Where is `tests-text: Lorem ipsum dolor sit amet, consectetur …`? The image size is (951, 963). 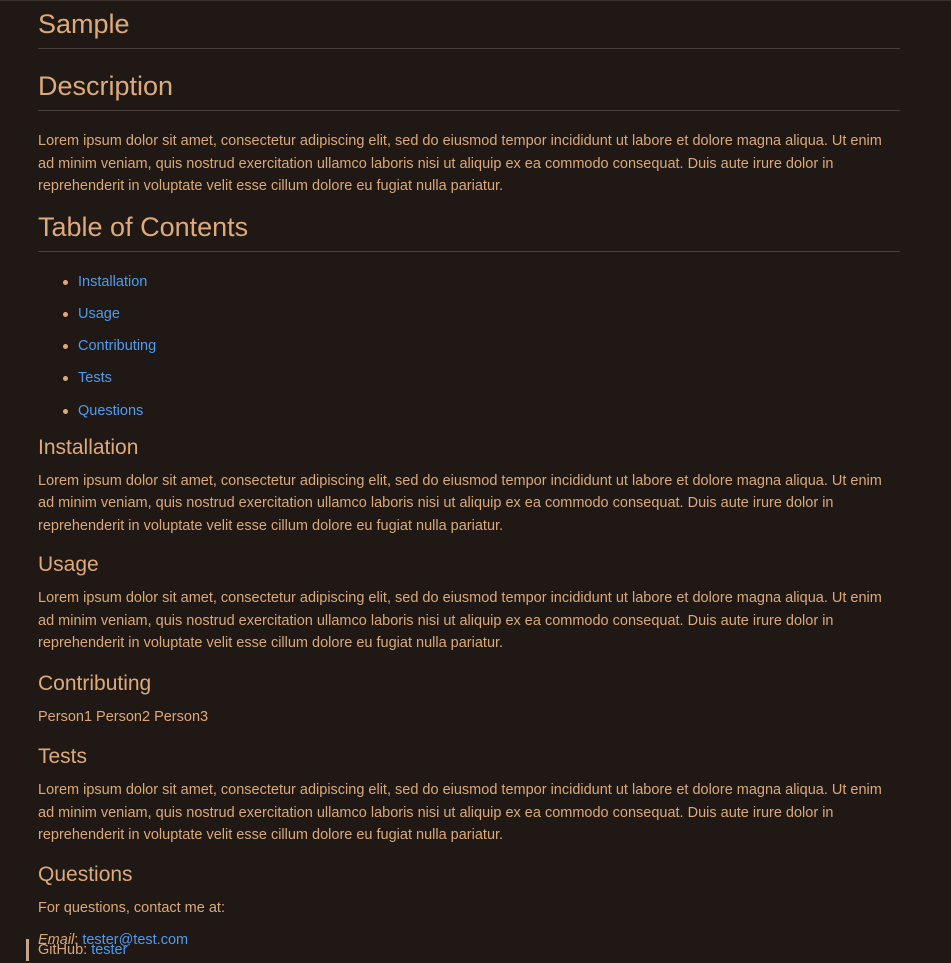 tests-text: Lorem ipsum dolor sit amet, consectetur … is located at coordinates (460, 813).